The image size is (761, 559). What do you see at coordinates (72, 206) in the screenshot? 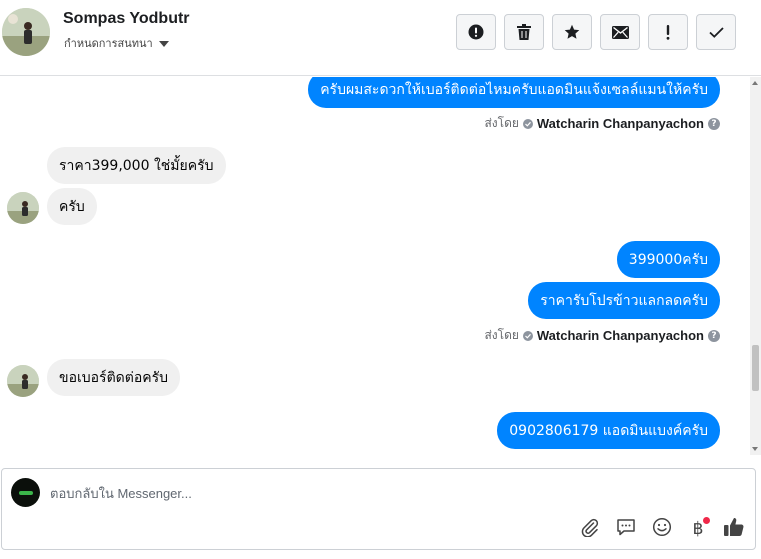
I see `incoming-message: ครับ` at bounding box center [72, 206].